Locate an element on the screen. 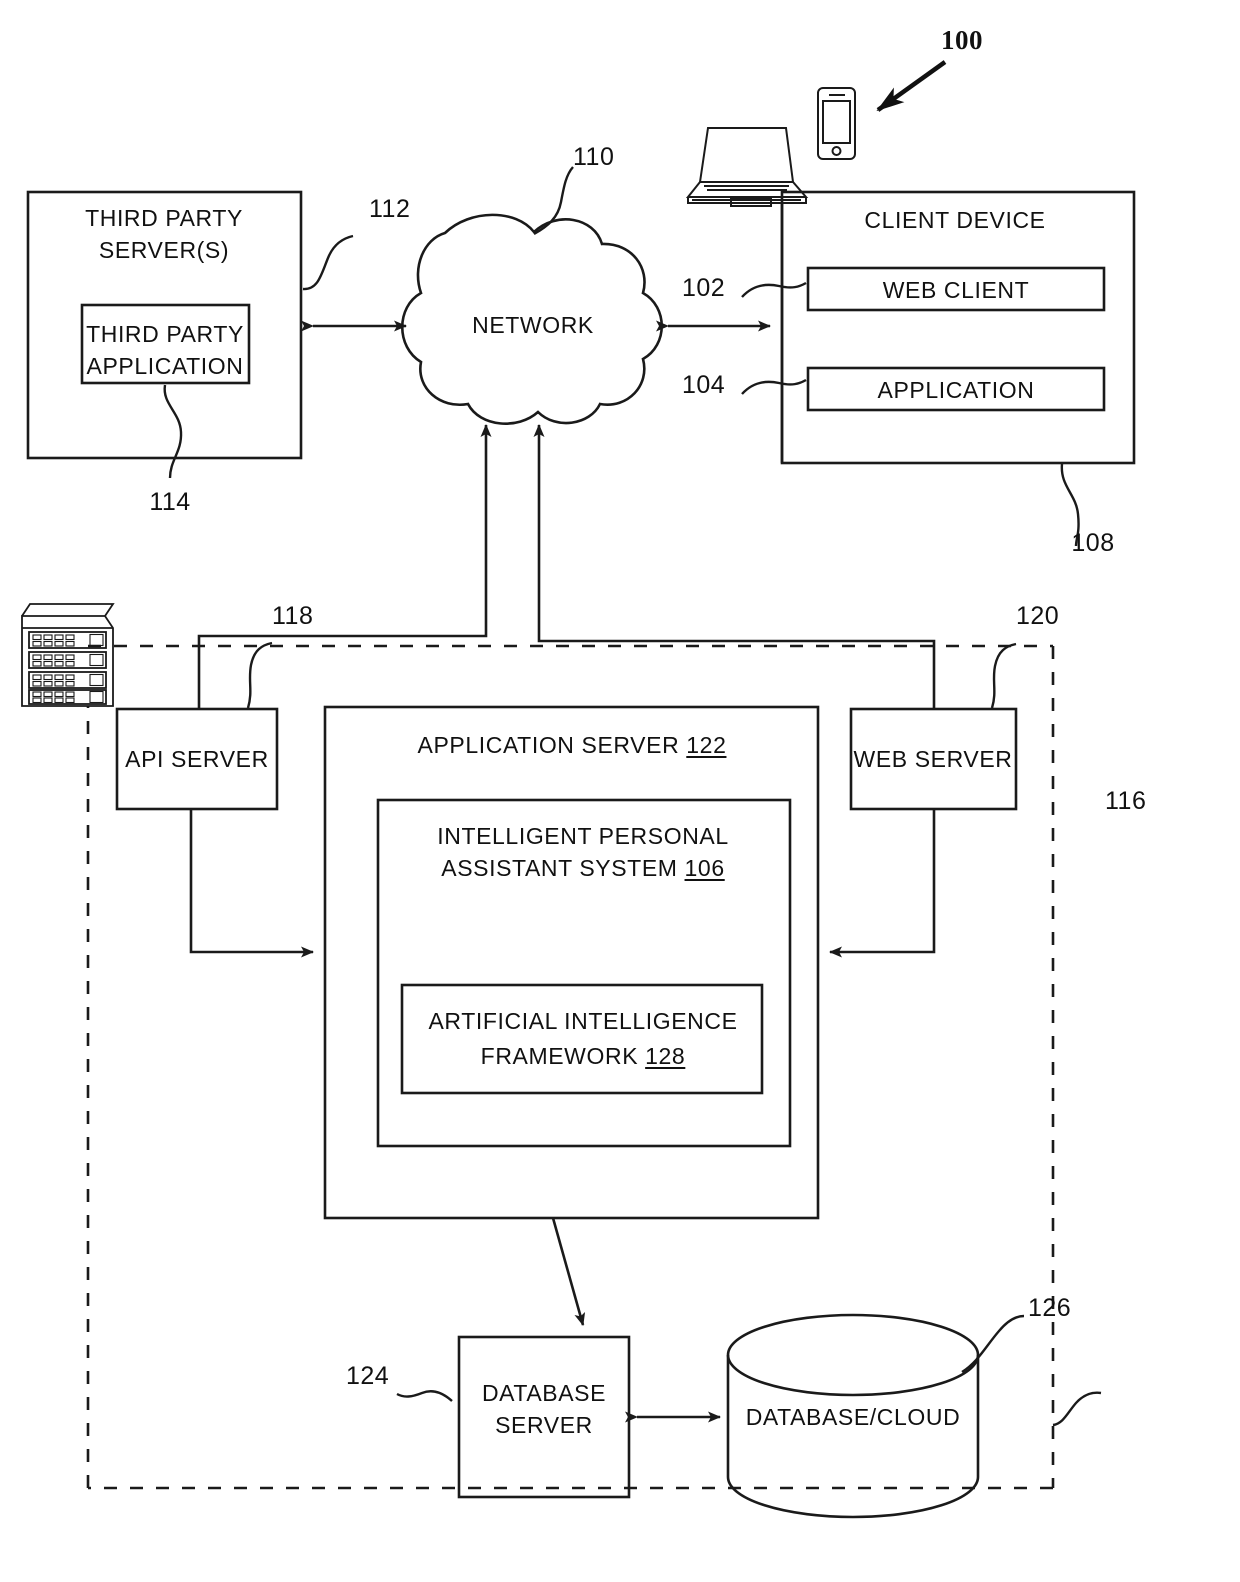 The image size is (1240, 1582). reference-label-120: 120 is located at coordinates (1038, 616).